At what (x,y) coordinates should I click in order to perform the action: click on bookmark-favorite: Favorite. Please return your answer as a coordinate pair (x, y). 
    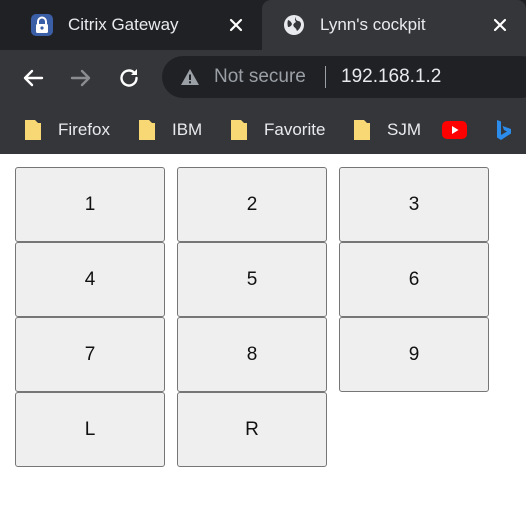
    Looking at the image, I should click on (277, 130).